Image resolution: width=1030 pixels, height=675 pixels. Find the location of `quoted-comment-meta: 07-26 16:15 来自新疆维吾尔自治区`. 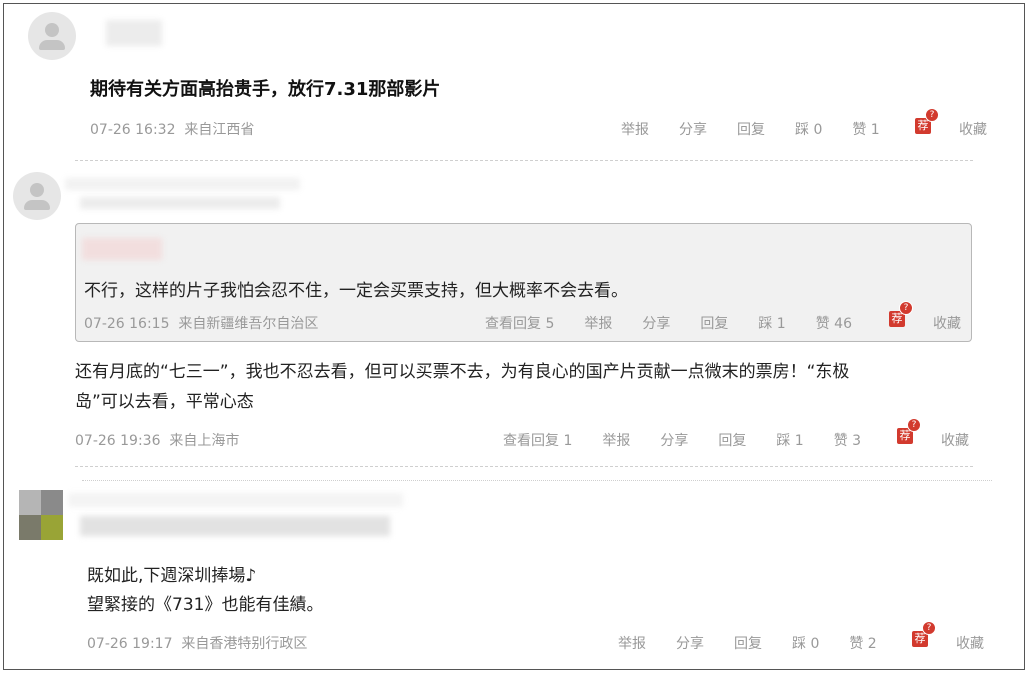

quoted-comment-meta: 07-26 16:15 来自新疆维吾尔自治区 is located at coordinates (201, 323).